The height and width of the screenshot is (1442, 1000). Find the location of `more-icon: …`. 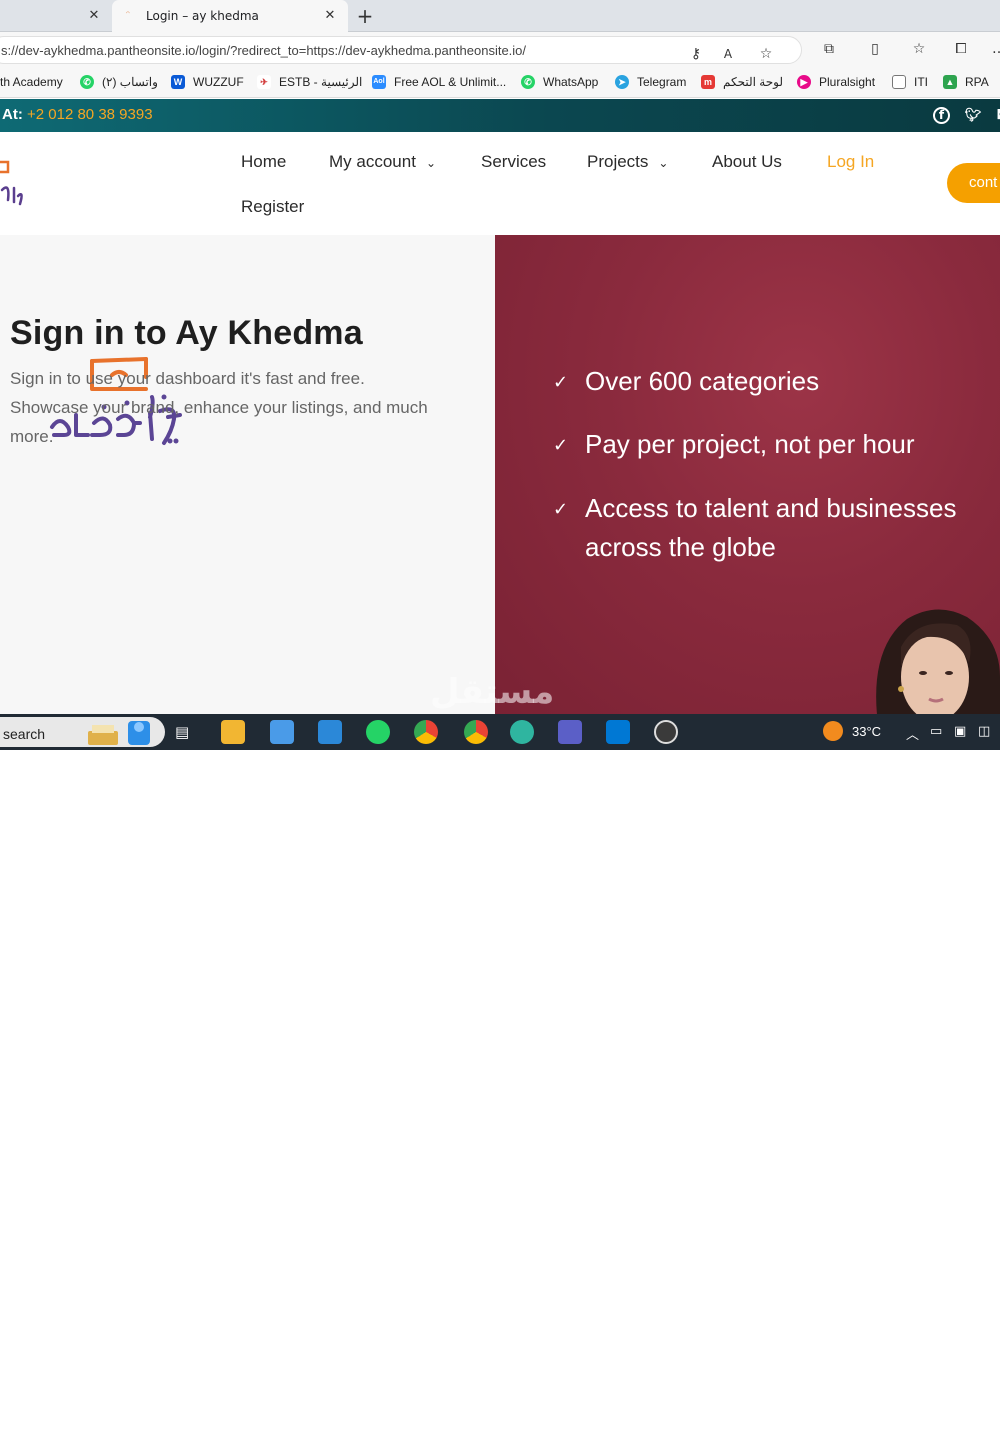

more-icon: … is located at coordinates (995, 49).